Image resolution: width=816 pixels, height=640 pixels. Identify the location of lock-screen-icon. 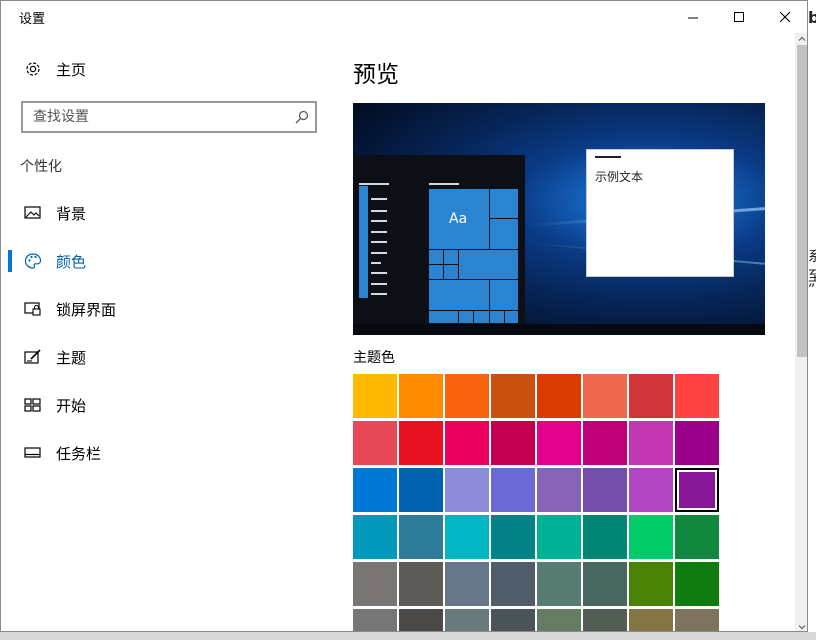
(33, 309).